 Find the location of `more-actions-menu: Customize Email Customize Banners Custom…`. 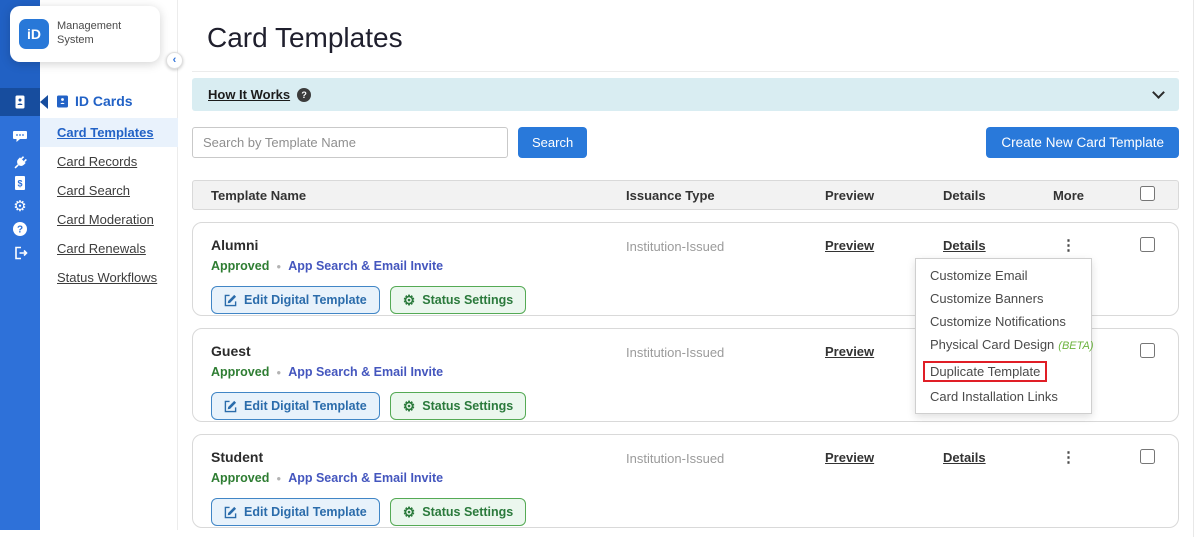

more-actions-menu: Customize Email Customize Banners Custom… is located at coordinates (1004, 336).